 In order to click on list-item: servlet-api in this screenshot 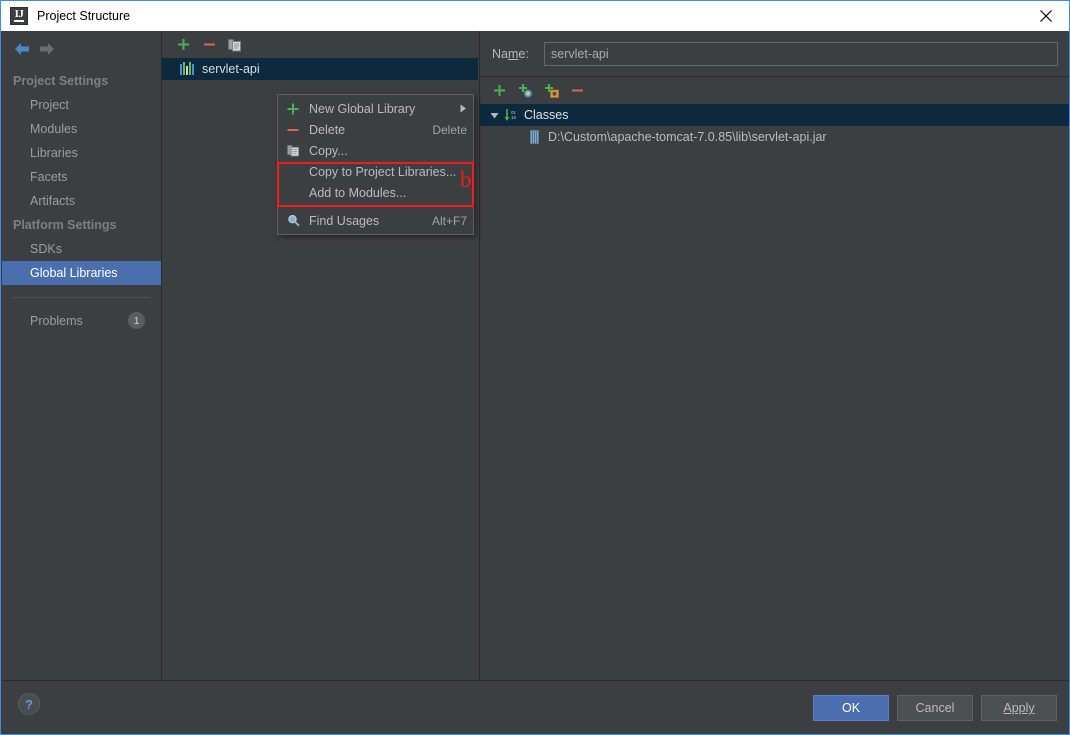, I will do `click(320, 69)`.